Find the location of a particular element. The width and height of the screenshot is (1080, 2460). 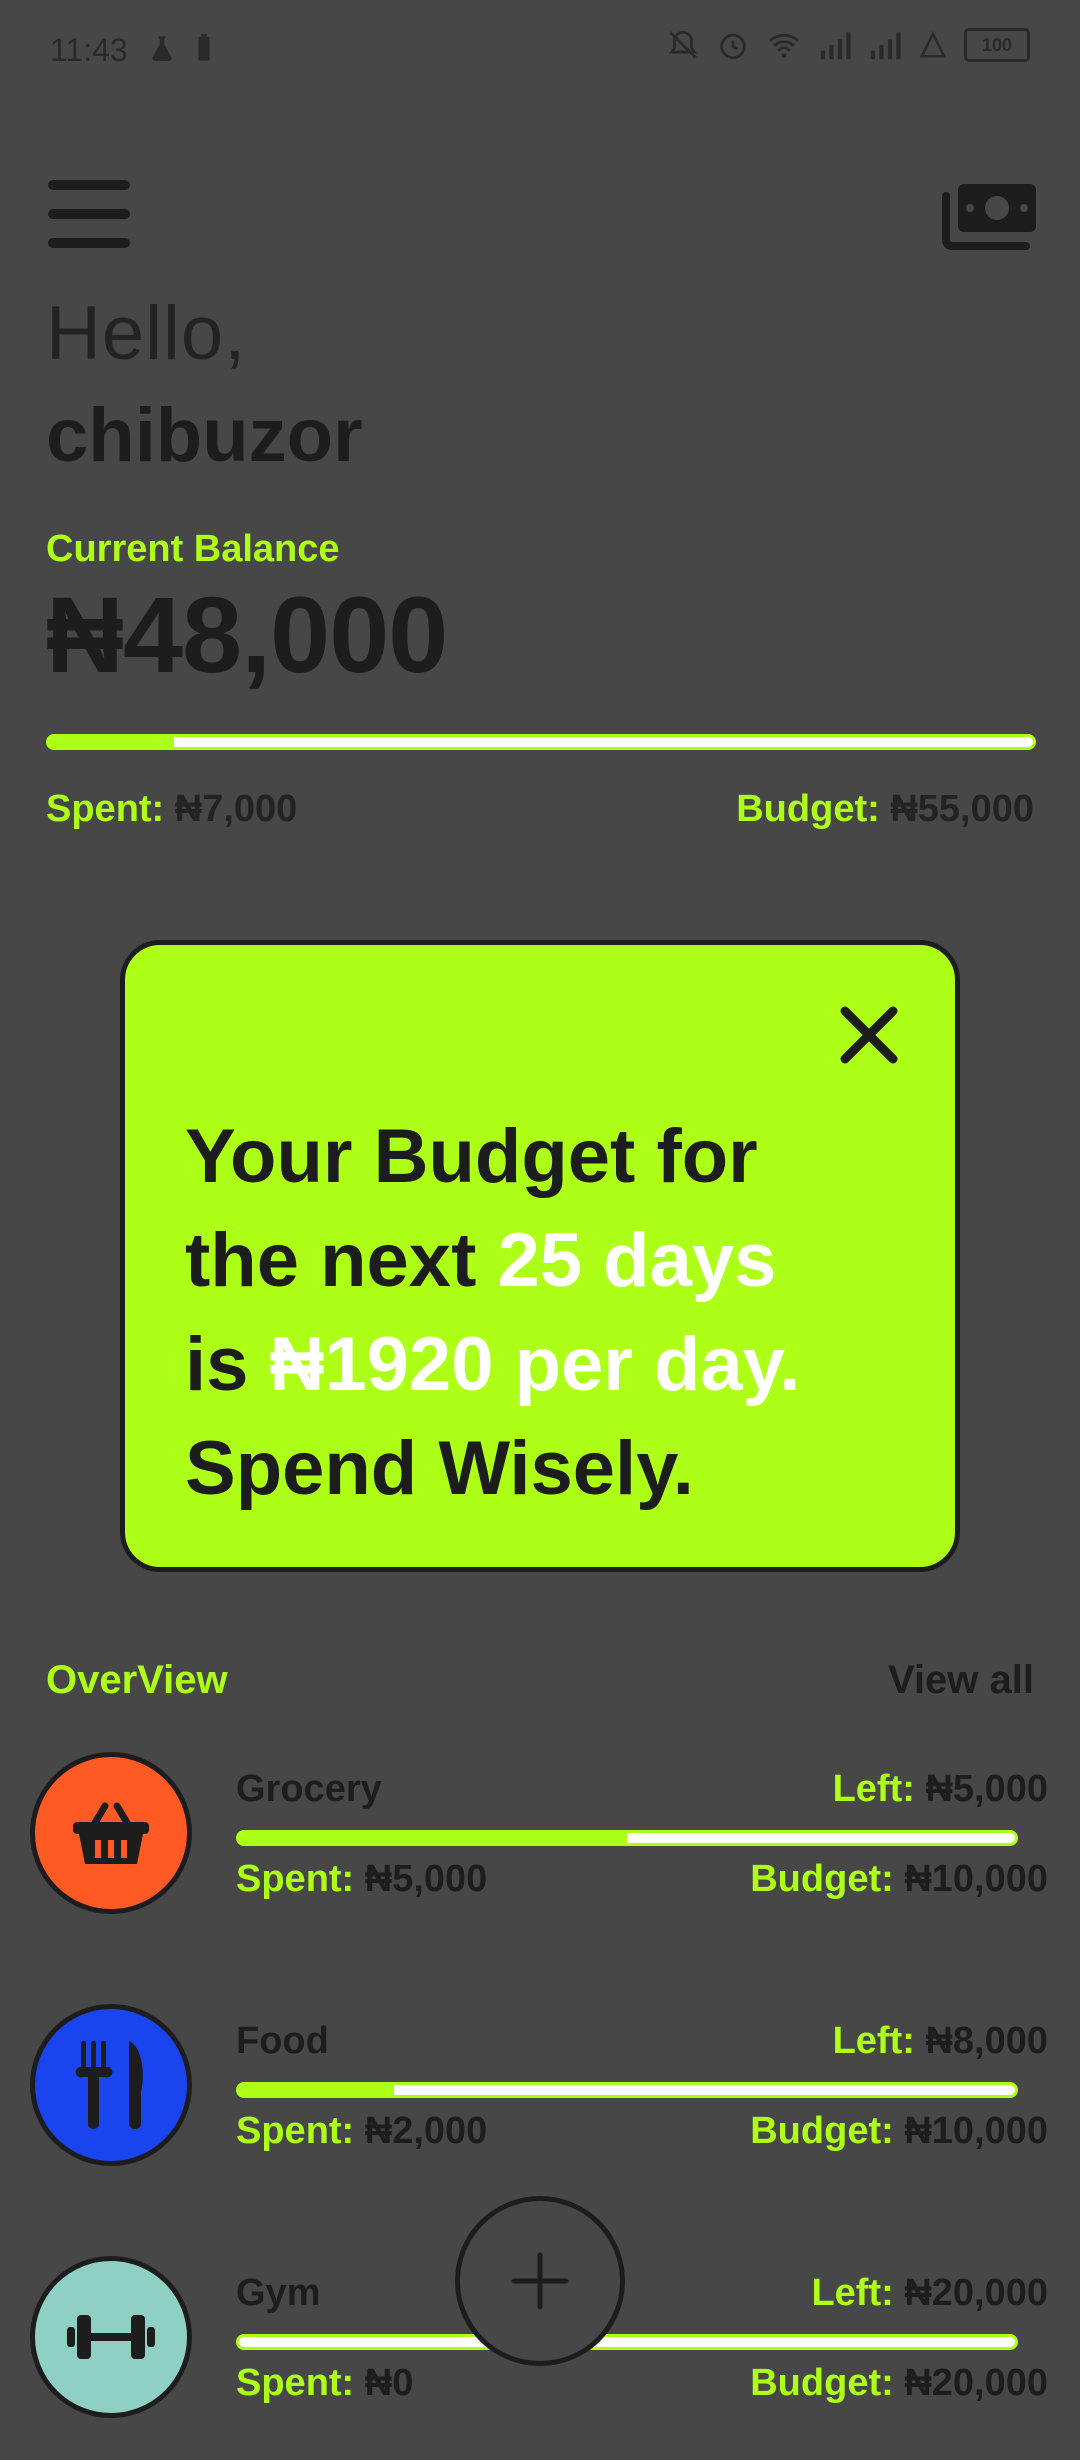

gym-spent: Spent: ₦0 is located at coordinates (324, 2383).